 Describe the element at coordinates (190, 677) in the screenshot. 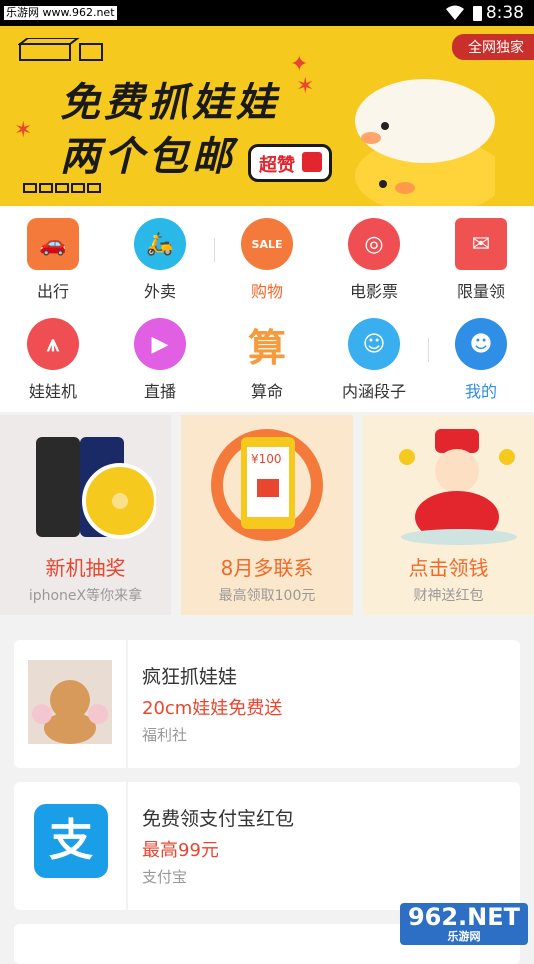

I see `card-title: 疯狂抓娃娃` at that location.